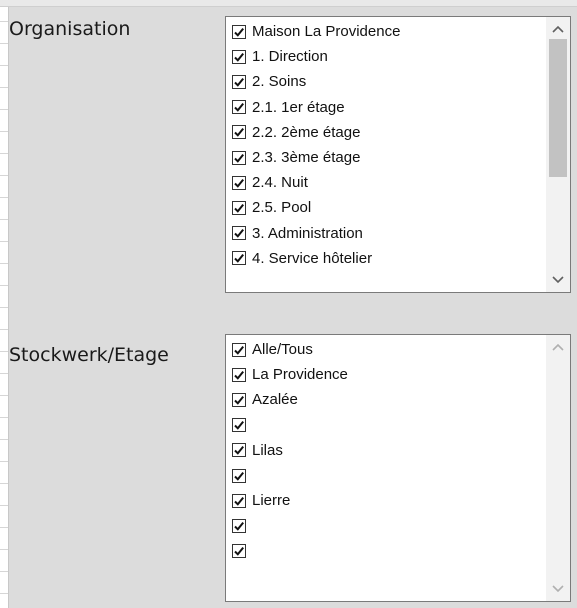 The width and height of the screenshot is (577, 608). Describe the element at coordinates (279, 82) in the screenshot. I see `list-item-label: 2. Soins` at that location.